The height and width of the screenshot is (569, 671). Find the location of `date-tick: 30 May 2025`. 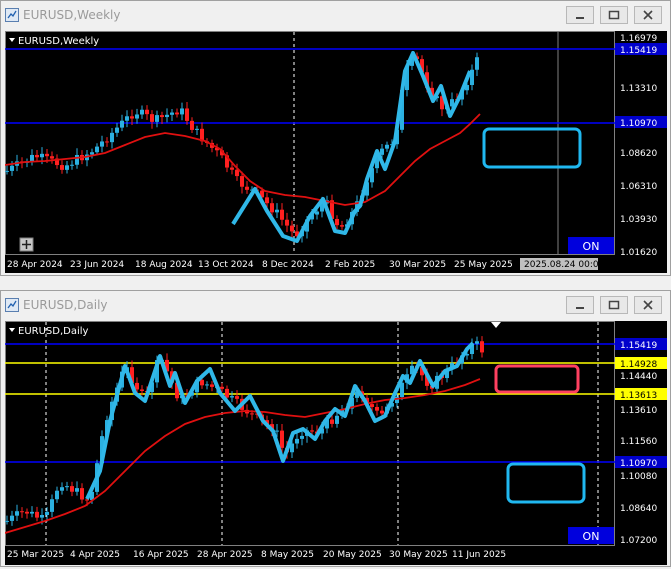

date-tick: 30 May 2025 is located at coordinates (418, 555).